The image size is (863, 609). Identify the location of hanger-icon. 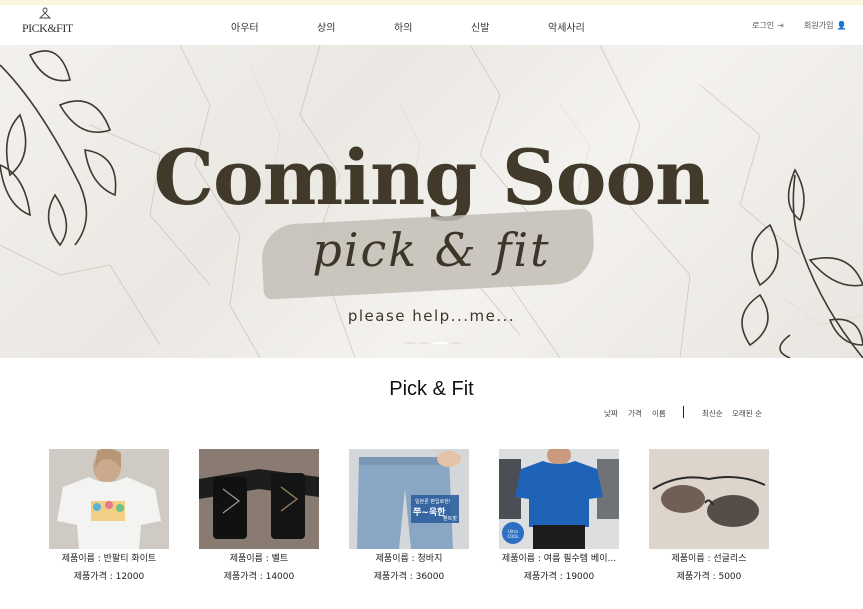
(45, 13).